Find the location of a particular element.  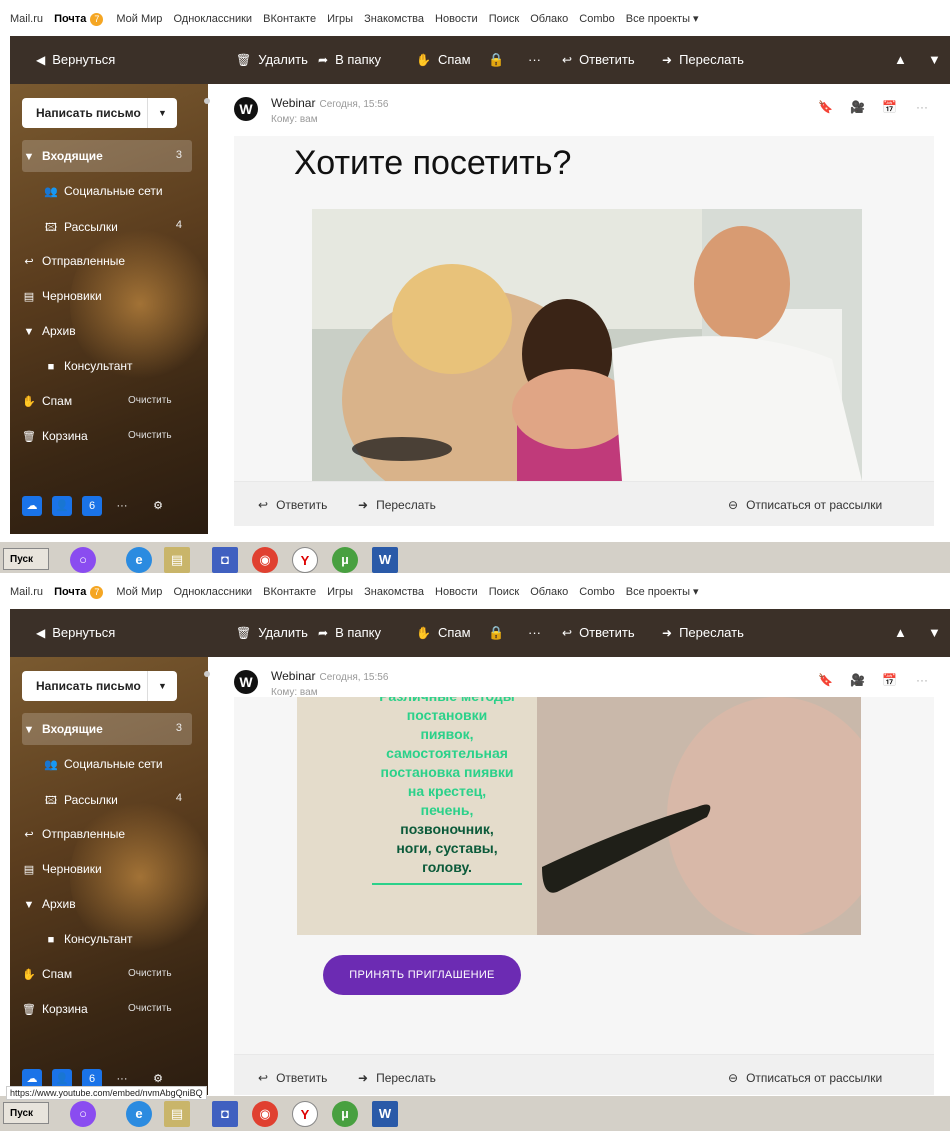

footer-forward-button: ➜ Переслать is located at coordinates (397, 1078).